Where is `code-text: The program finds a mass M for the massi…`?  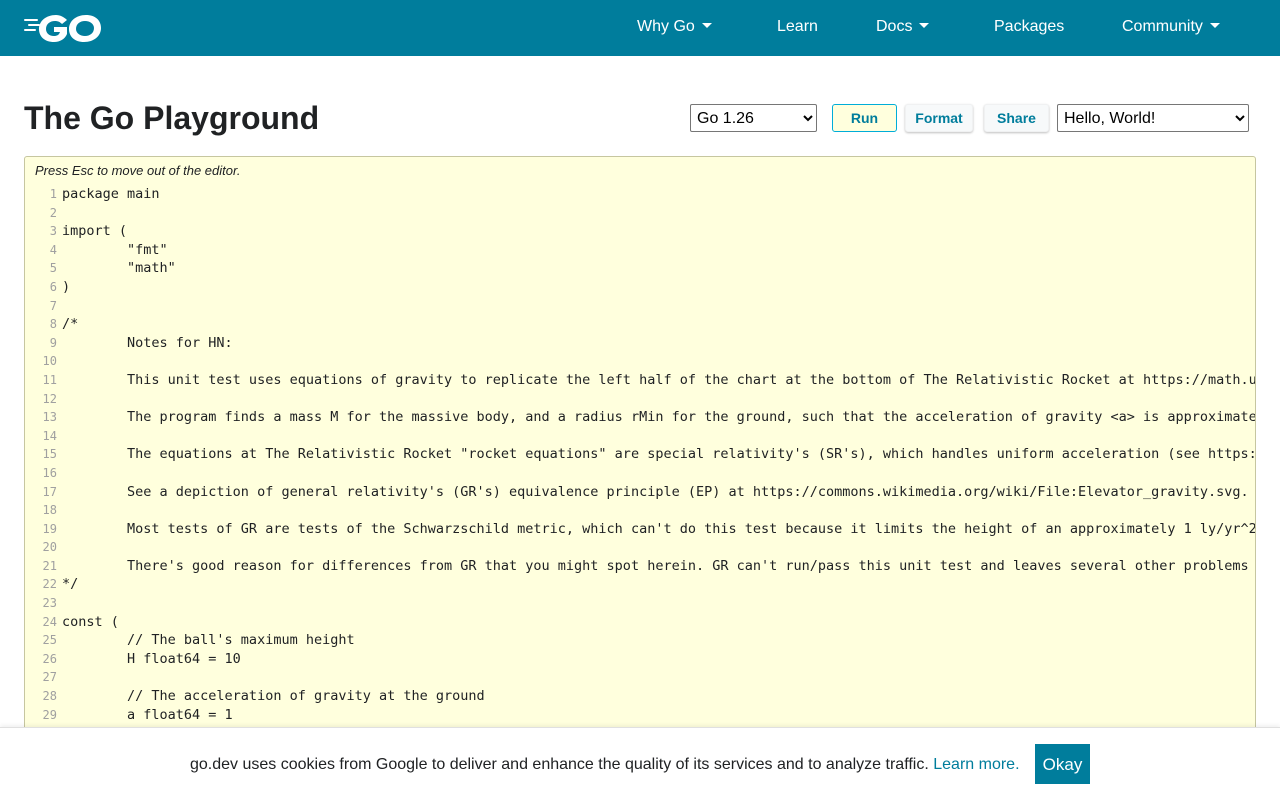 code-text: The program finds a mass M for the massi… is located at coordinates (658, 417).